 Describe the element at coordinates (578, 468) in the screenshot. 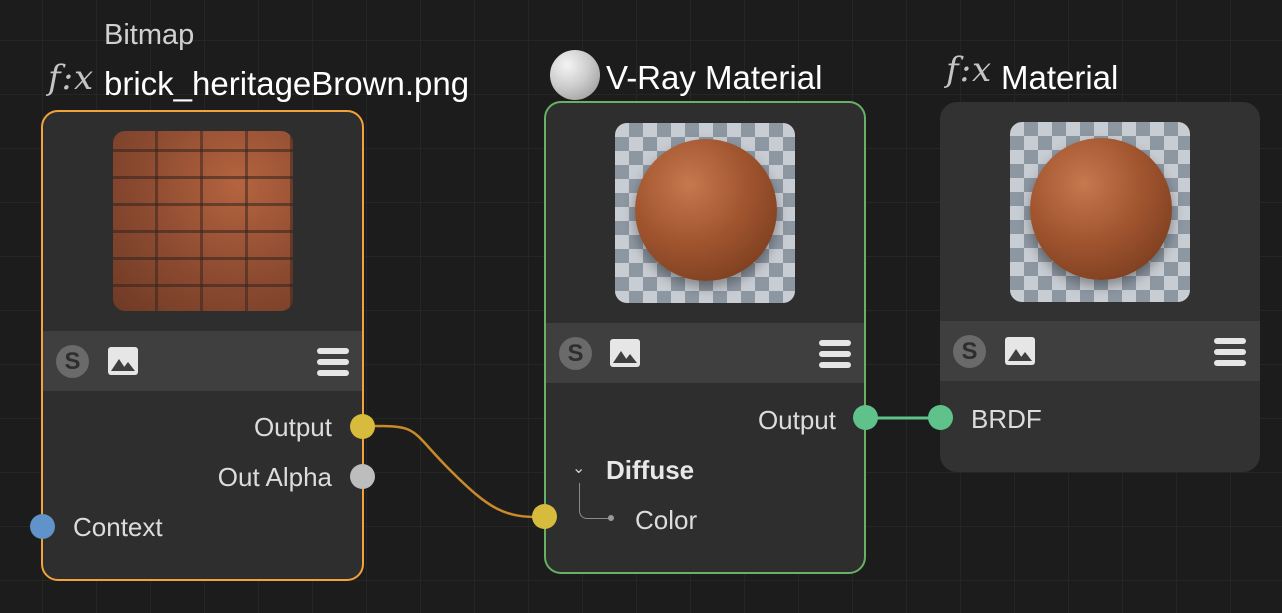

I see `chevron-down-icon: ⌄` at that location.